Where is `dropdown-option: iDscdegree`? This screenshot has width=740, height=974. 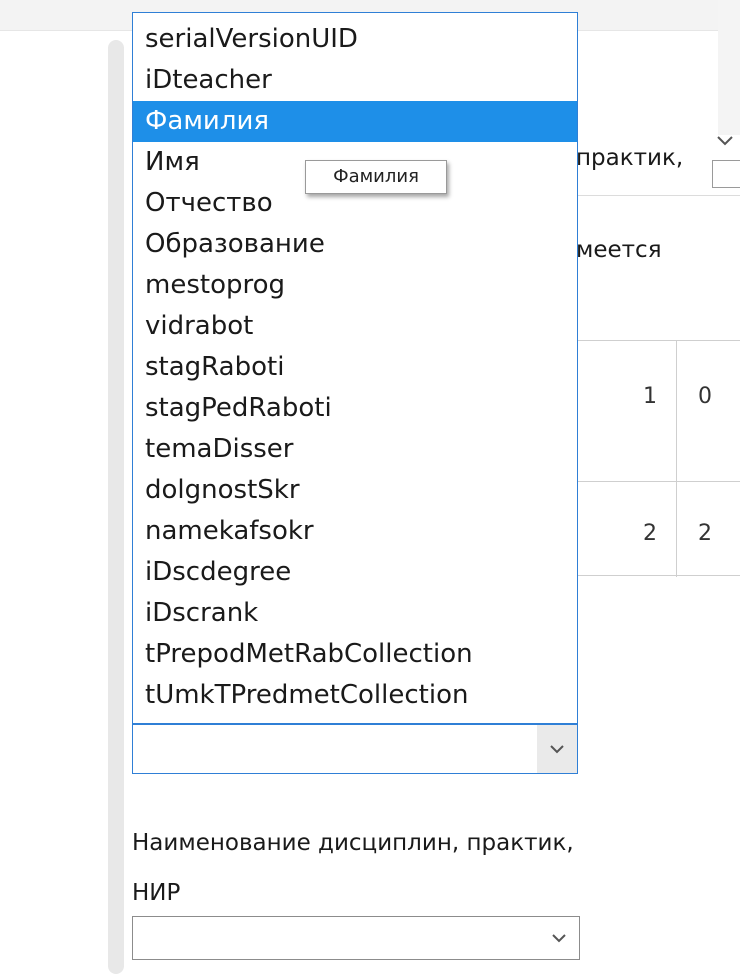
dropdown-option: iDscdegree is located at coordinates (355, 572).